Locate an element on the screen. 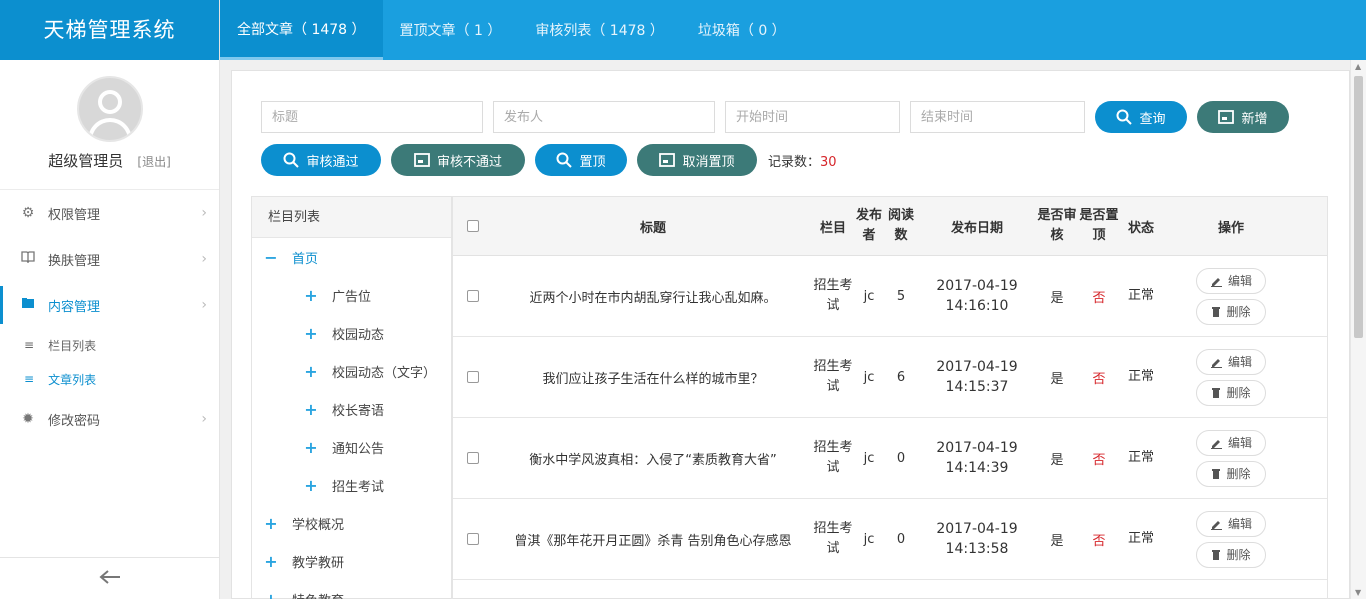 The height and width of the screenshot is (599, 1366). tab-trash: 垃圾箱（ 0 ） is located at coordinates (742, 30).